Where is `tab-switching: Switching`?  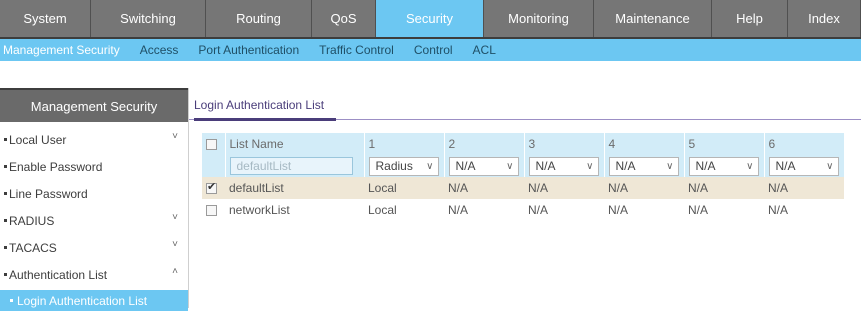 tab-switching: Switching is located at coordinates (148, 18).